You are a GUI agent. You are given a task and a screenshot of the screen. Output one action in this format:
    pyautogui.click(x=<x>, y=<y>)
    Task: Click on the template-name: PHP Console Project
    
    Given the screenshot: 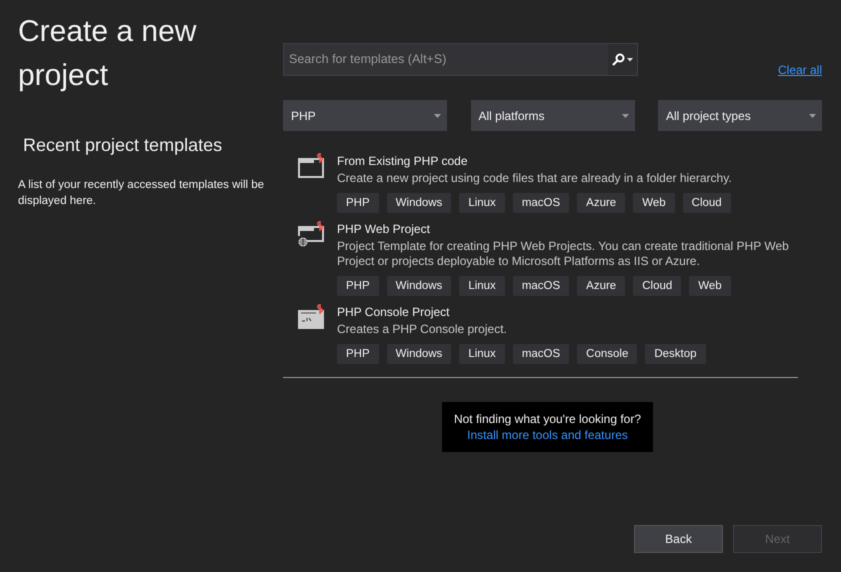 What is the action you would take?
    pyautogui.click(x=393, y=312)
    